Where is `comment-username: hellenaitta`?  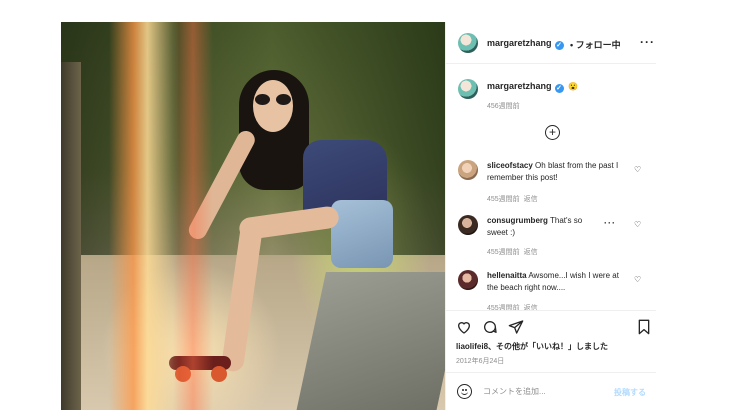 comment-username: hellenaitta is located at coordinates (507, 275).